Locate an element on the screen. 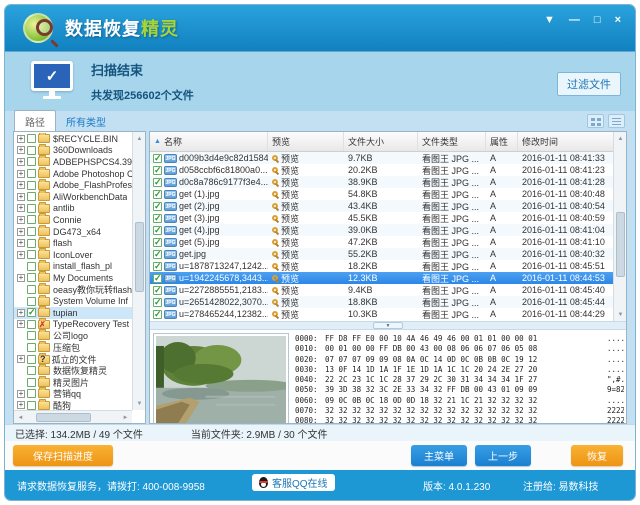 The height and width of the screenshot is (505, 640). tree-item: ✗ ? 营销qq is located at coordinates (73, 393).